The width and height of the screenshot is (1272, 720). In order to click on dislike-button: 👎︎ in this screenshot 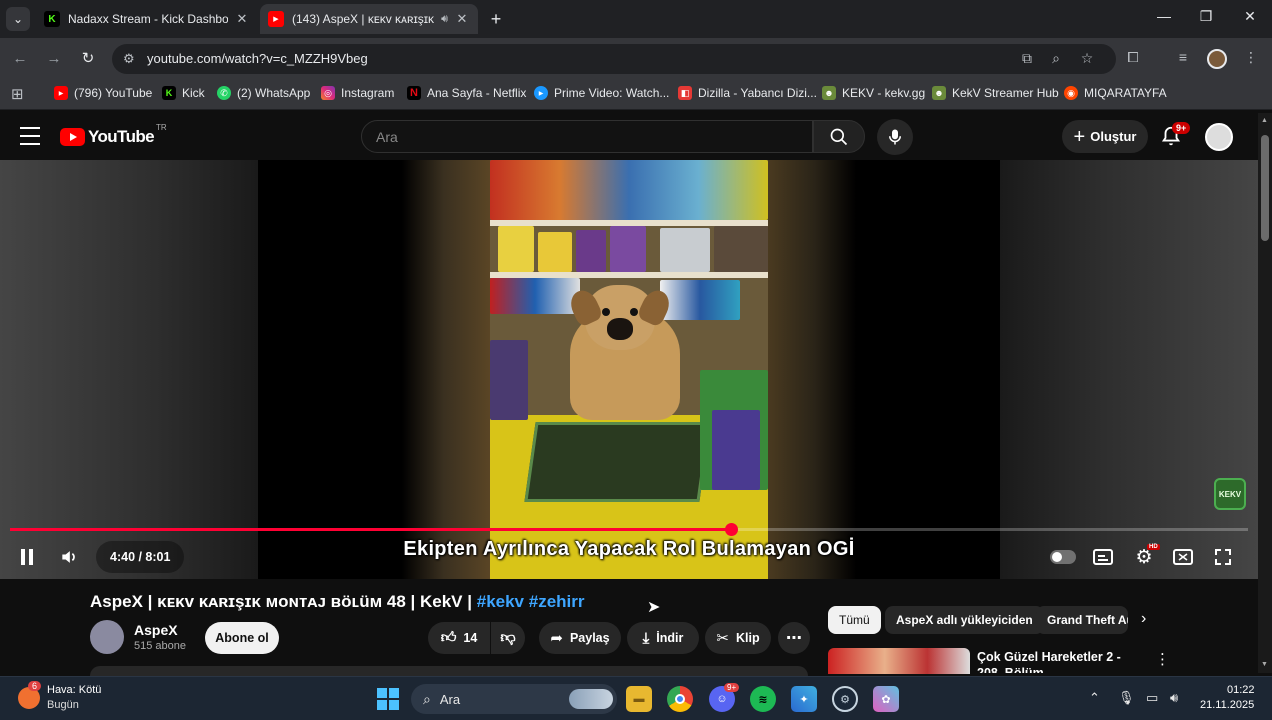, I will do `click(508, 638)`.